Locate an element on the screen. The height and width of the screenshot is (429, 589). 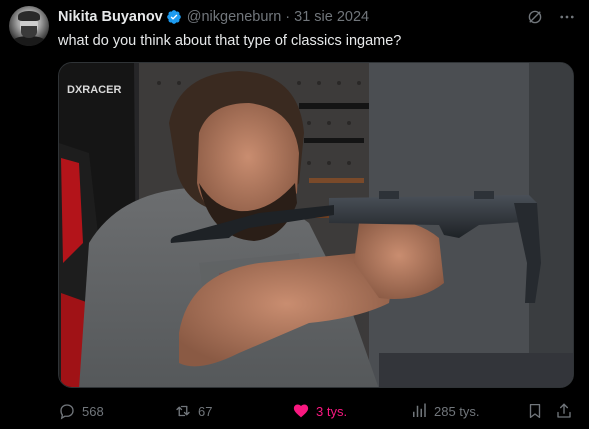
repost-count: 67 is located at coordinates (205, 411).